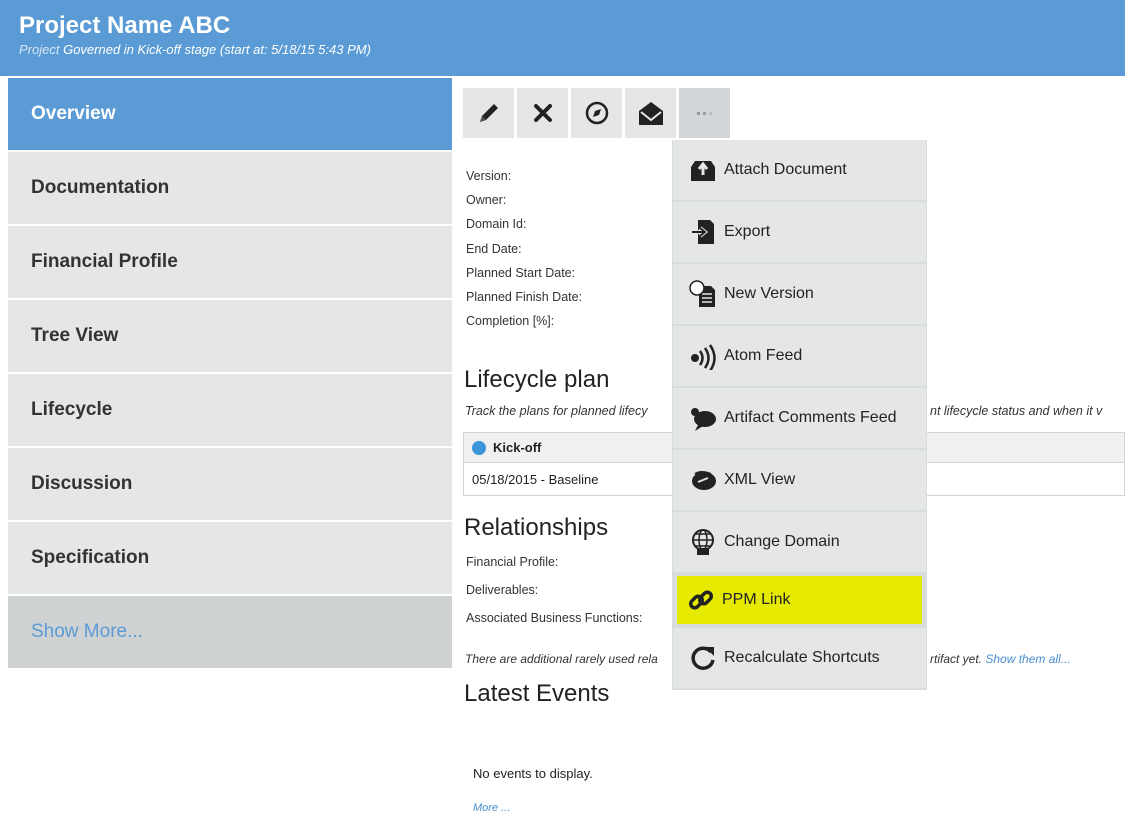 The height and width of the screenshot is (817, 1125). I want to click on refresh-icon, so click(703, 658).